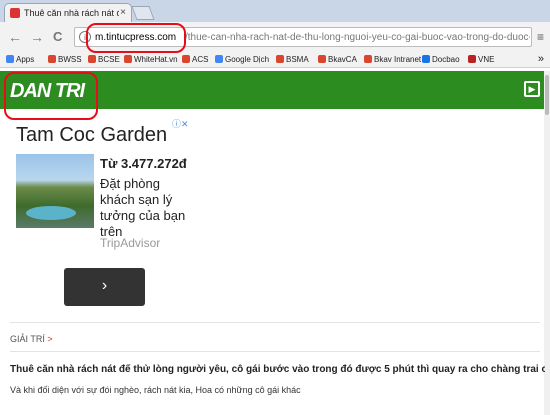 The image size is (550, 415). Describe the element at coordinates (51, 213) in the screenshot. I see `pool-shape` at that location.